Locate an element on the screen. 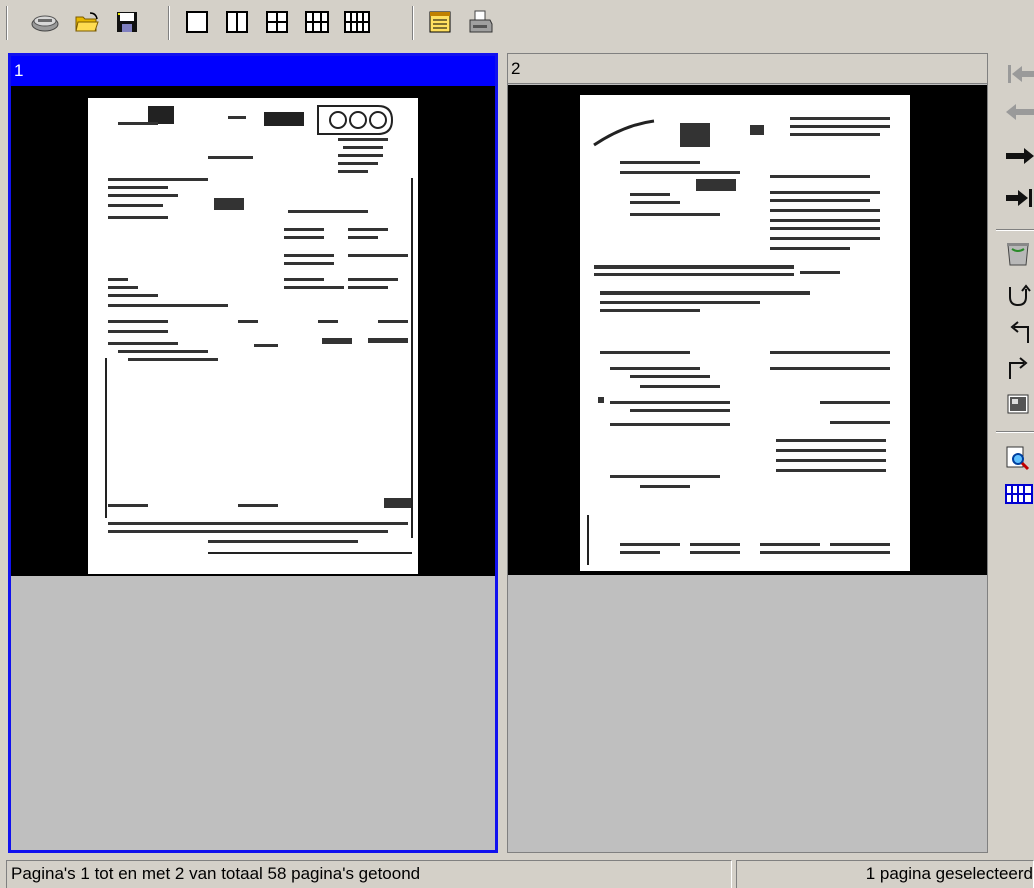  layout-6-icon is located at coordinates (317, 22).